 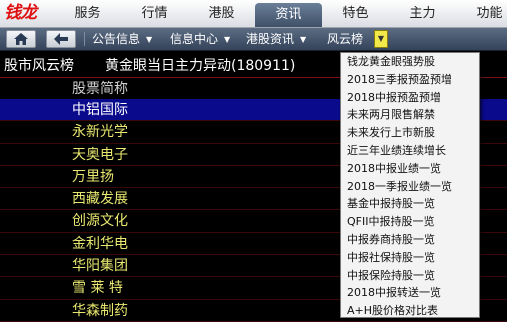 I want to click on dropdown-item: 未来两月限售解禁, so click(x=410, y=115).